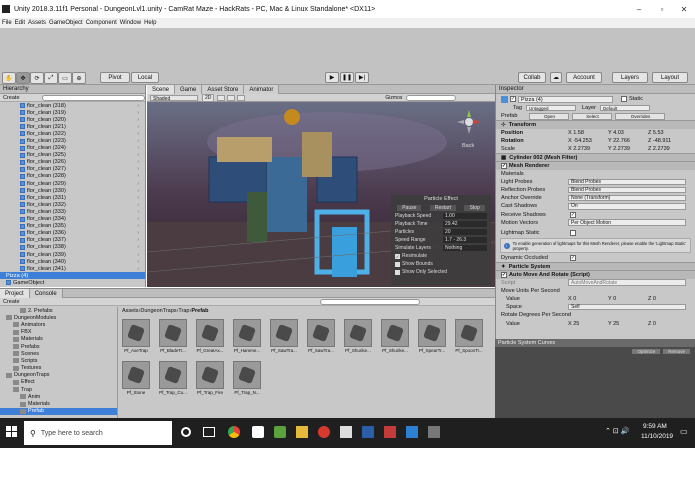 This screenshot has width=695, height=494. Describe the element at coordinates (556, 77) in the screenshot. I see `cloud-icon: ☁` at that location.